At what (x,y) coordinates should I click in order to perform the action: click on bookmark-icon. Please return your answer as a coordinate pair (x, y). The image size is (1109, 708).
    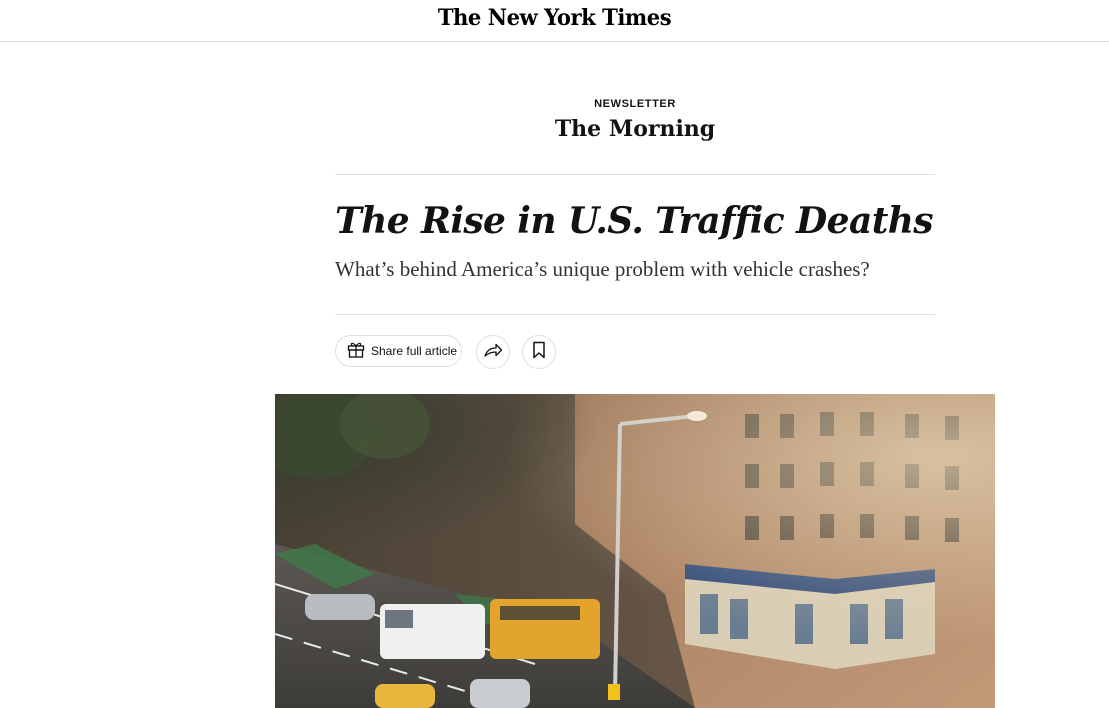
    Looking at the image, I should click on (539, 352).